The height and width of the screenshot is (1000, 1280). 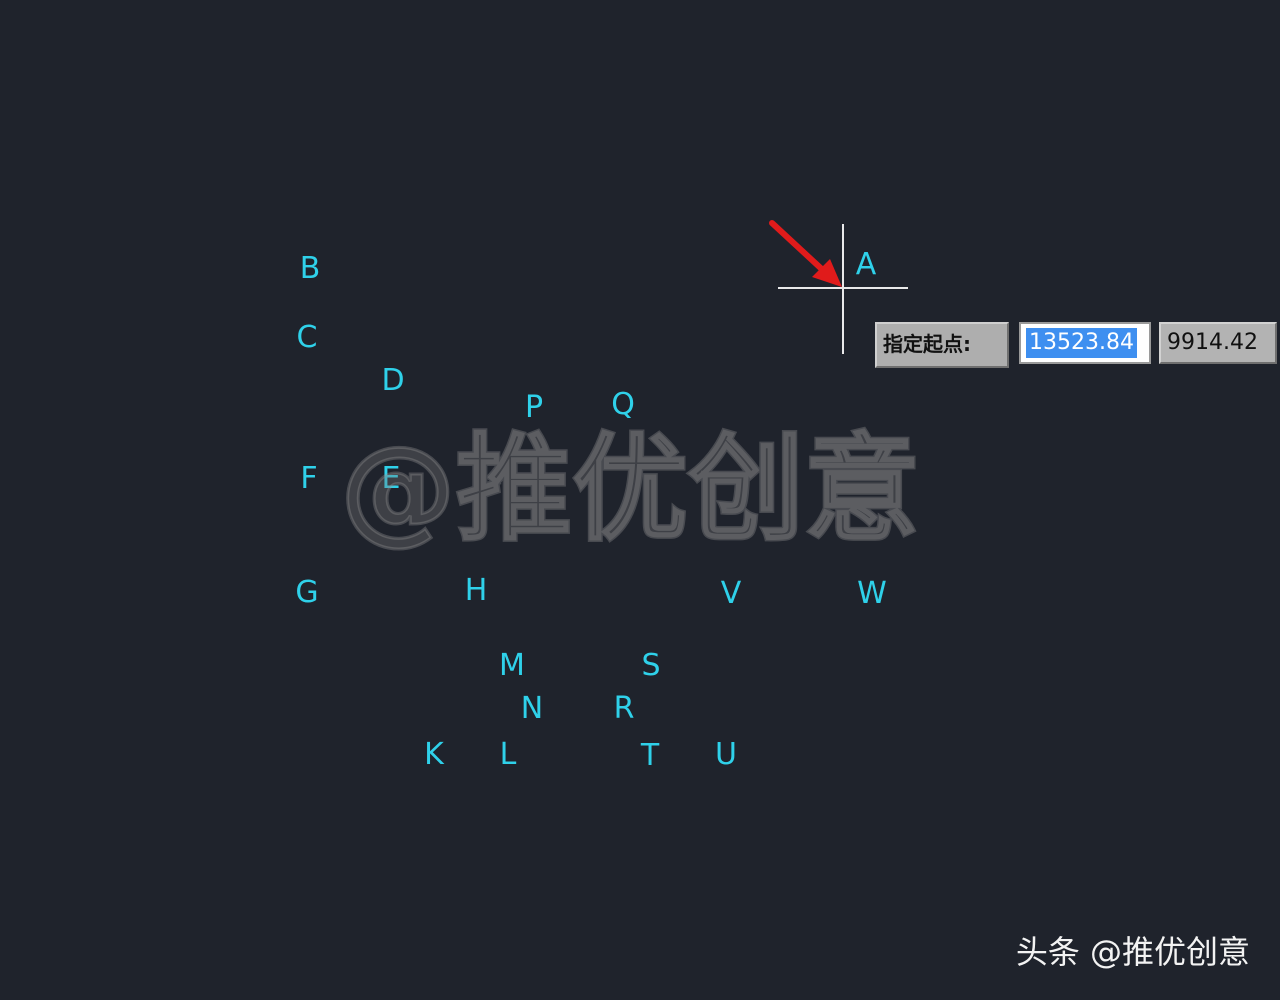 I want to click on point-label-q: Q, so click(x=623, y=404).